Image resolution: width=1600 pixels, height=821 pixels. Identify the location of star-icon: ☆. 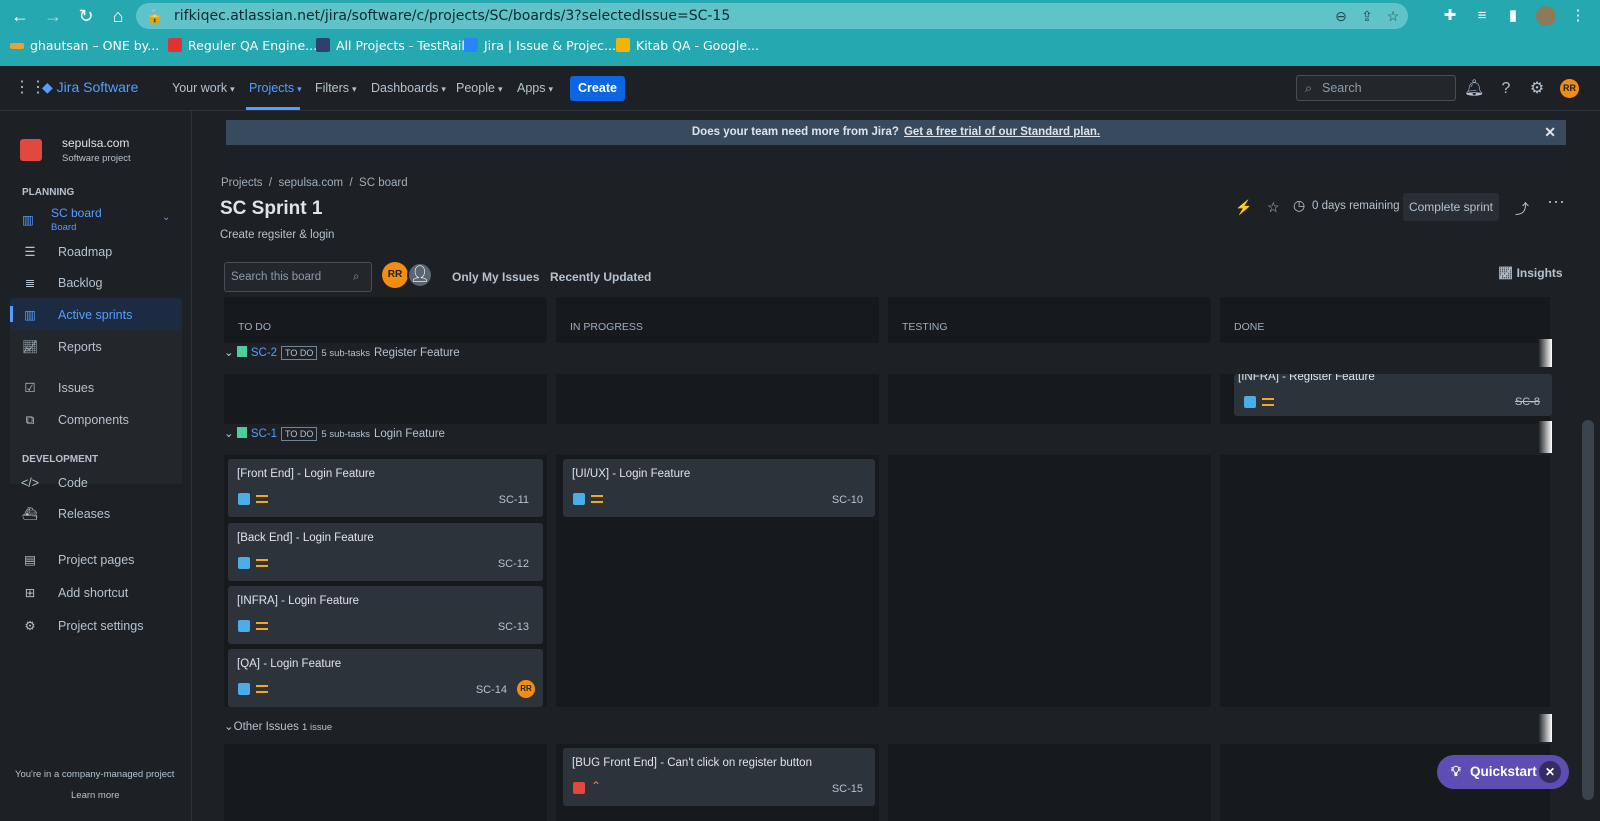
(1273, 207).